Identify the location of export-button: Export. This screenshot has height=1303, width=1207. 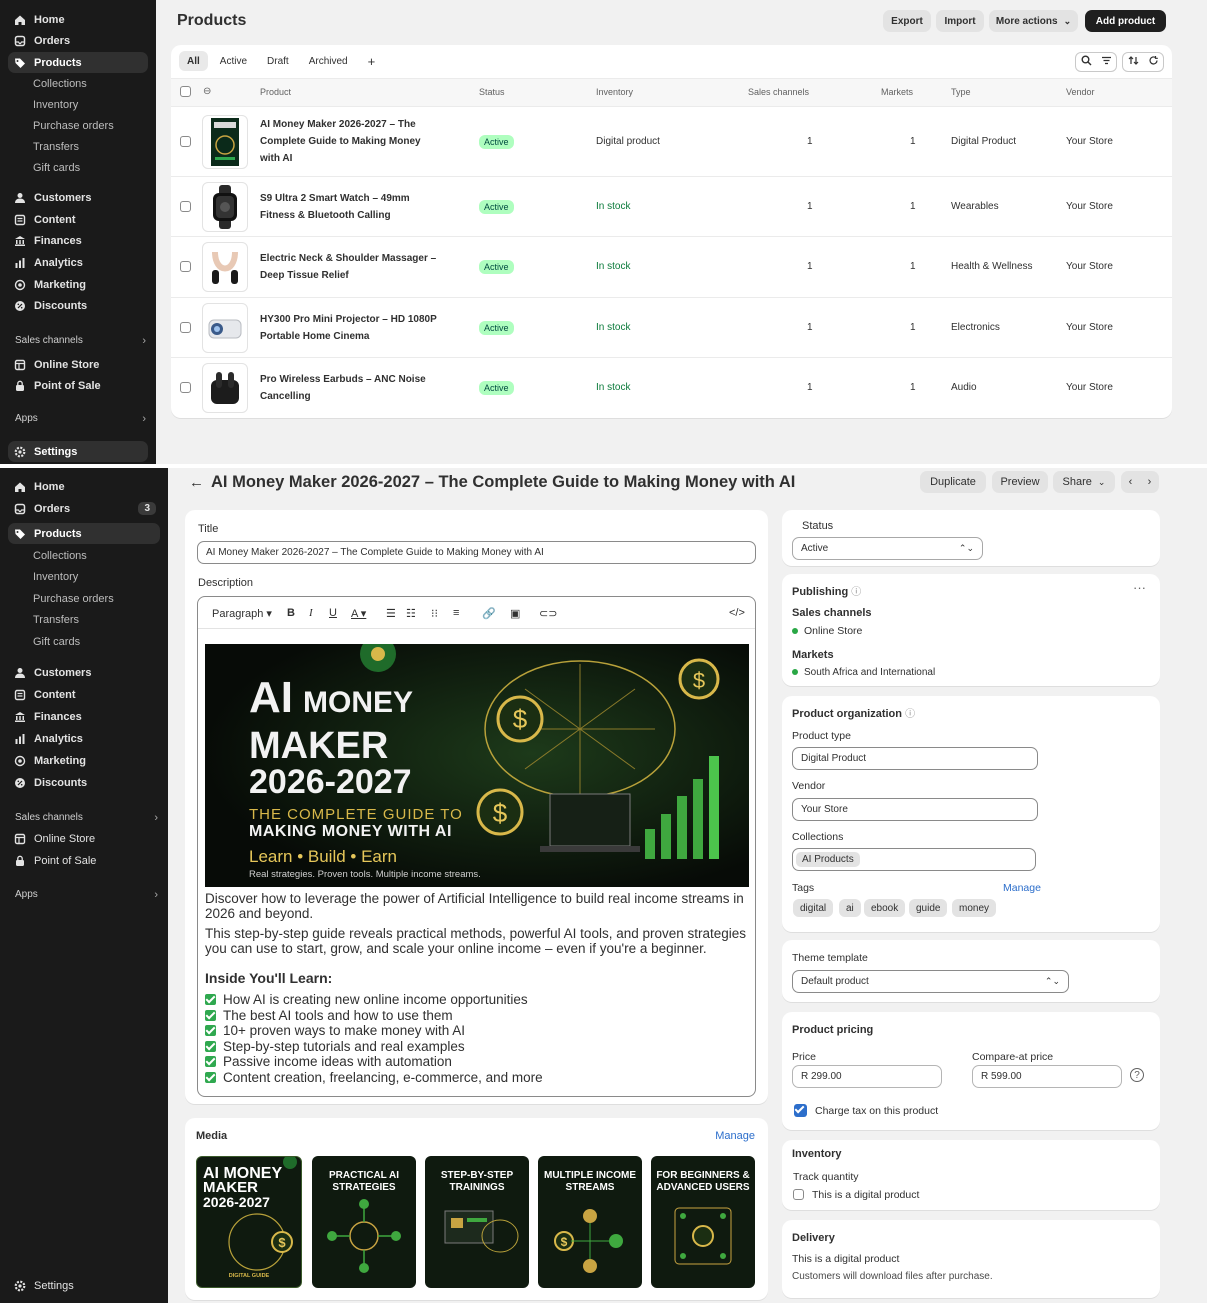
(907, 21).